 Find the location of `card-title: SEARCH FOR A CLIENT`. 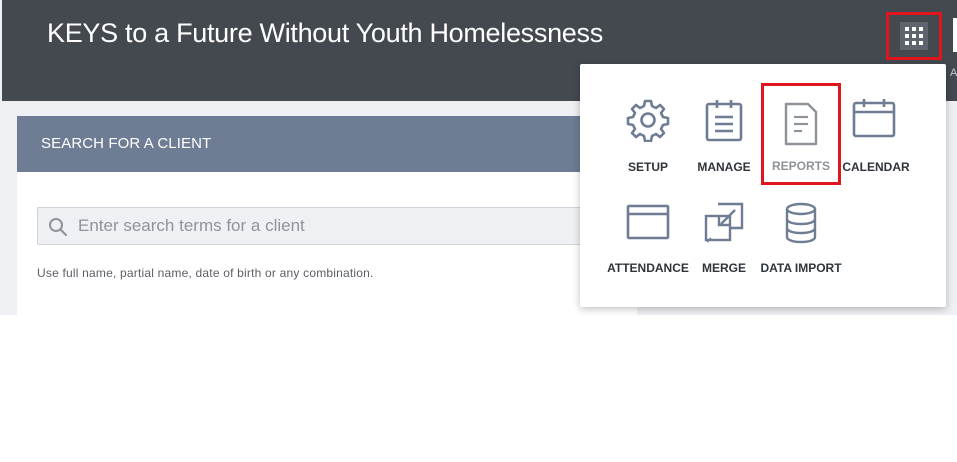

card-title: SEARCH FOR A CLIENT is located at coordinates (126, 143).